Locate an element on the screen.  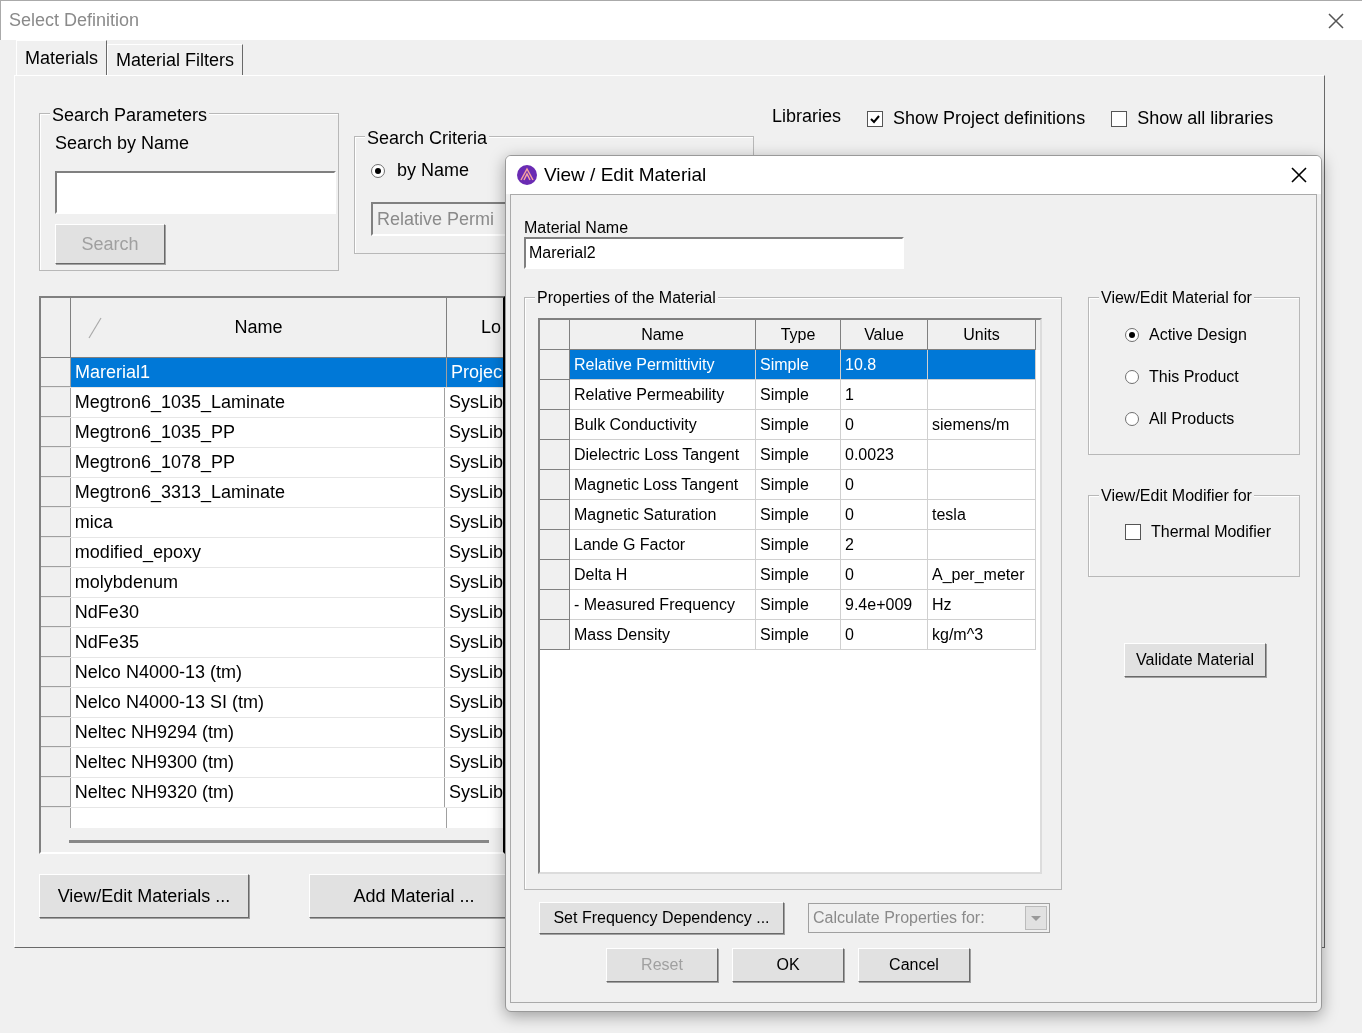
column-header: Name is located at coordinates (259, 327).